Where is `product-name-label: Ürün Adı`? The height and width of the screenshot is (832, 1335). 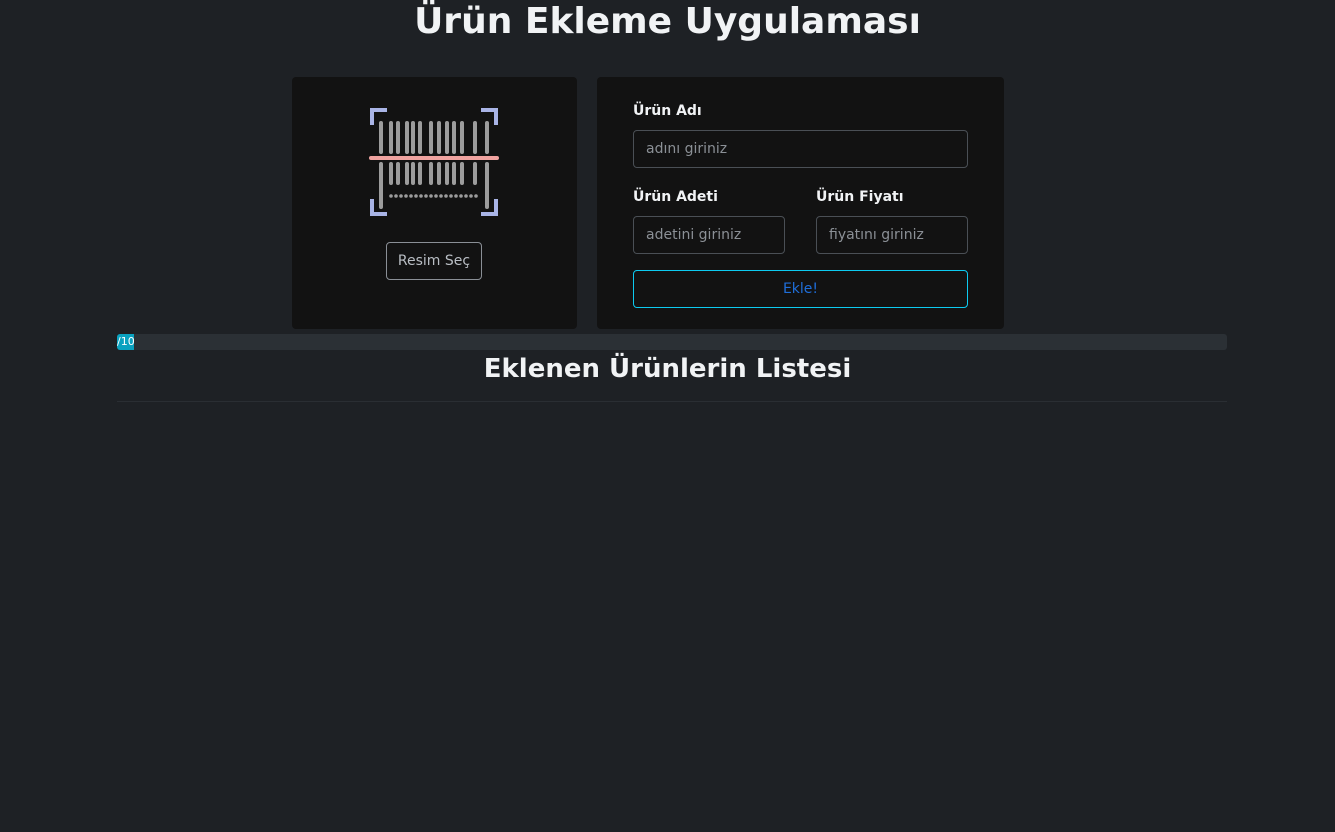
product-name-label: Ürün Adı is located at coordinates (667, 111).